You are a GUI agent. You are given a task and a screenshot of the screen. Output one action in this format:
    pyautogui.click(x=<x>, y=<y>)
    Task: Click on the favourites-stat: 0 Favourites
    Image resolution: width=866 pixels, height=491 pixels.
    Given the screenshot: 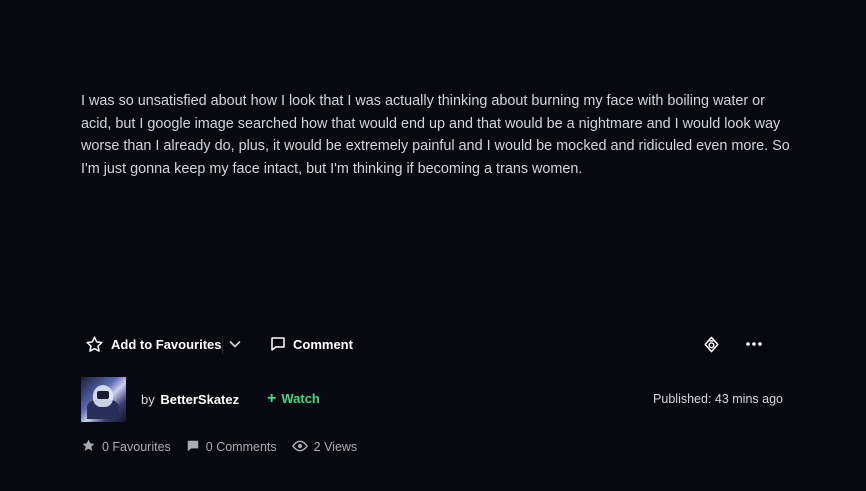 What is the action you would take?
    pyautogui.click(x=126, y=447)
    